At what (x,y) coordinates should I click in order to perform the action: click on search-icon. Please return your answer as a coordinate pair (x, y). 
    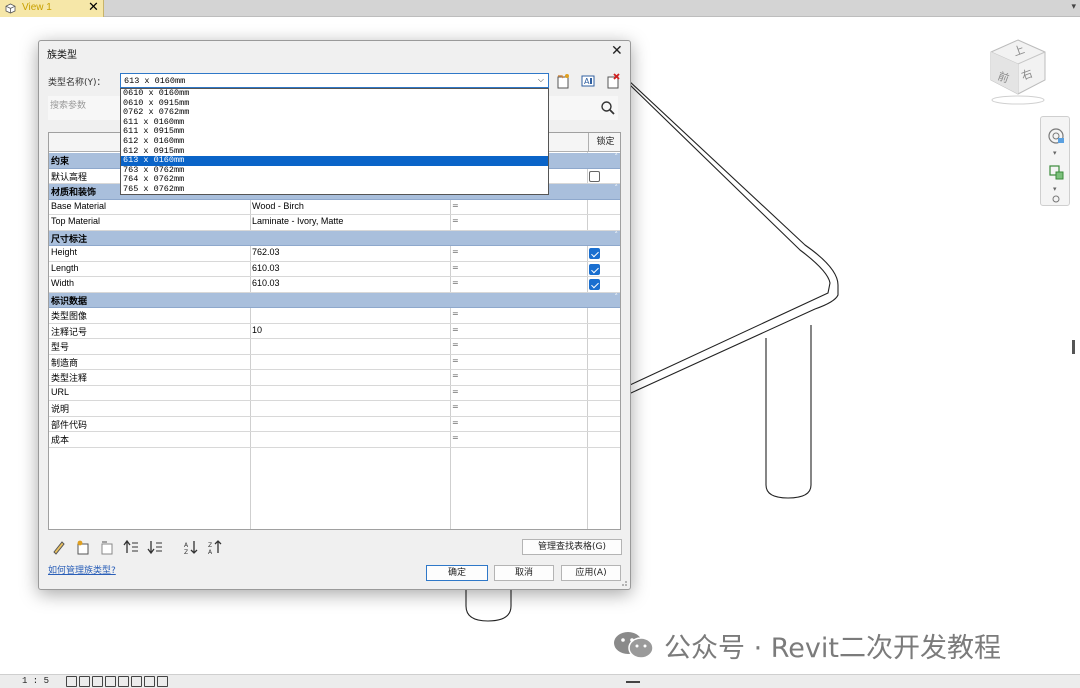
    Looking at the image, I should click on (608, 108).